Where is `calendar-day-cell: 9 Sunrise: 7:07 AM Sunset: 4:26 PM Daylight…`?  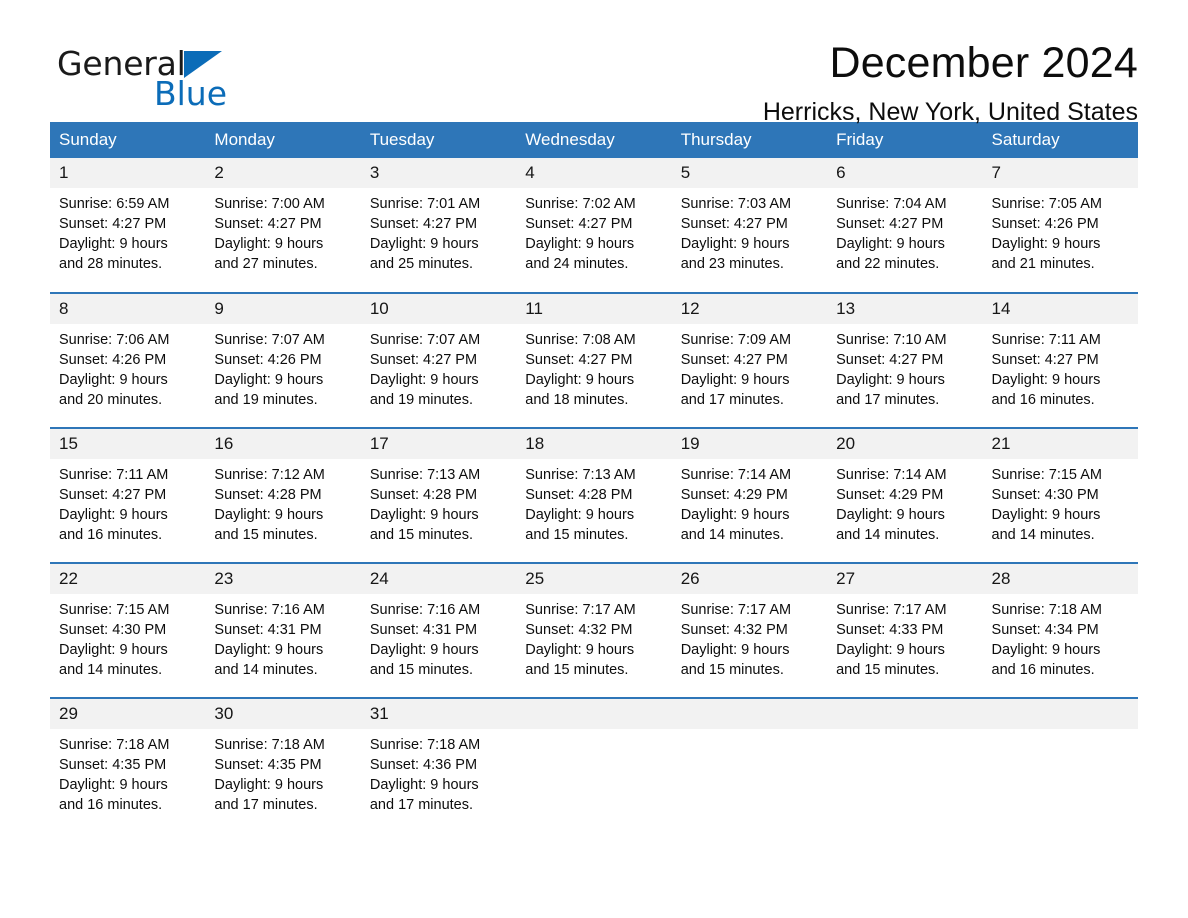
calendar-day-cell: 9 Sunrise: 7:07 AM Sunset: 4:26 PM Daylight… is located at coordinates (283, 360).